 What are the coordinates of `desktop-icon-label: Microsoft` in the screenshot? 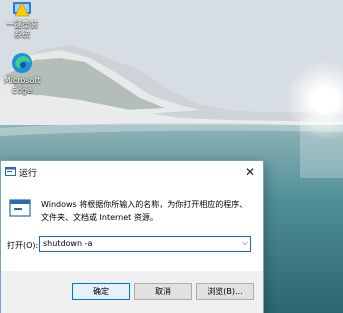 It's located at (22, 80).